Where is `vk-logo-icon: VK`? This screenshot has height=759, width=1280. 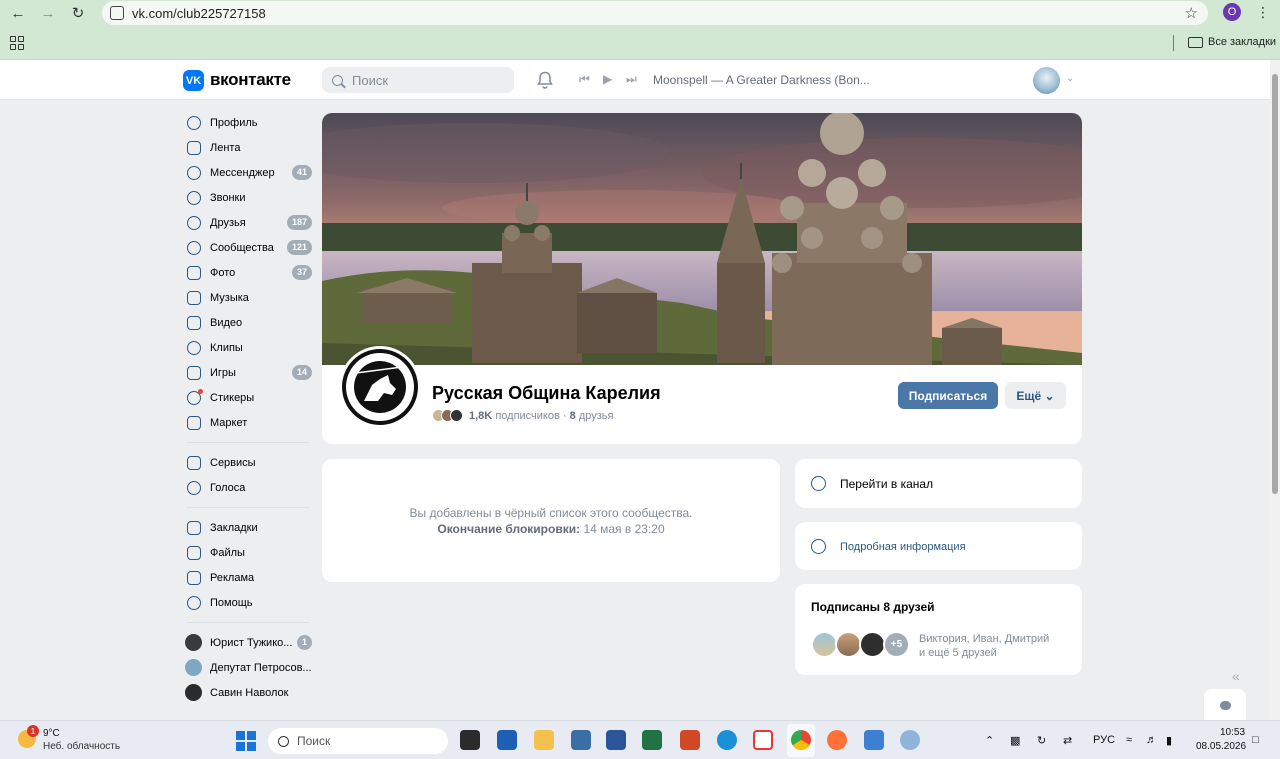 vk-logo-icon: VK is located at coordinates (193, 80).